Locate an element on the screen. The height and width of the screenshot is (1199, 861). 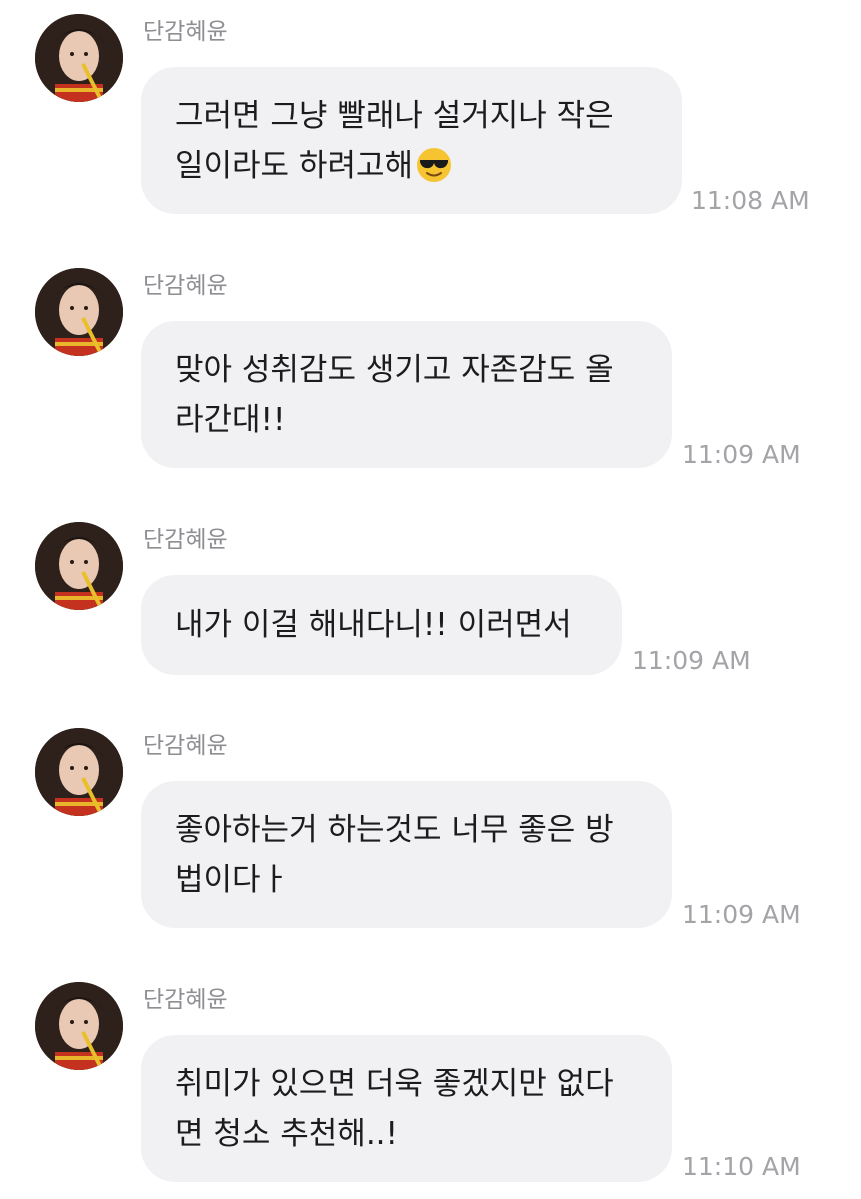
message-line: 취미가 있으면 더욱 좋겠지만 없다 is located at coordinates (394, 1084).